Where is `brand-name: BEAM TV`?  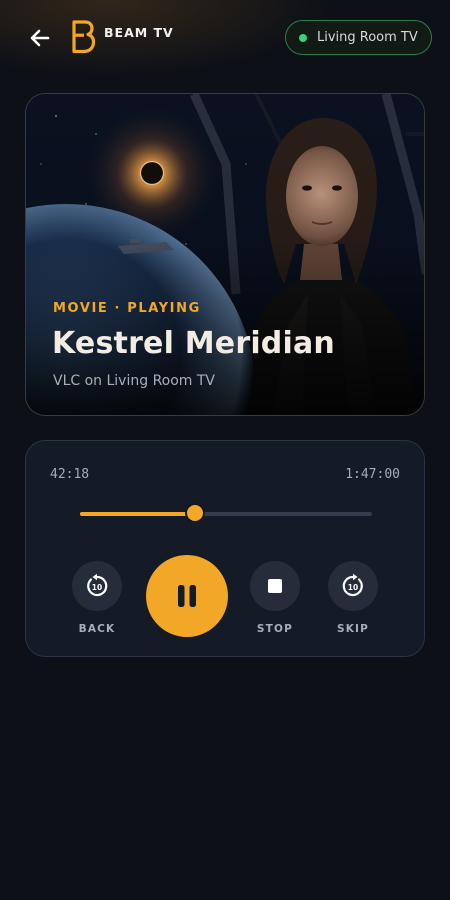
brand-name: BEAM TV is located at coordinates (139, 32).